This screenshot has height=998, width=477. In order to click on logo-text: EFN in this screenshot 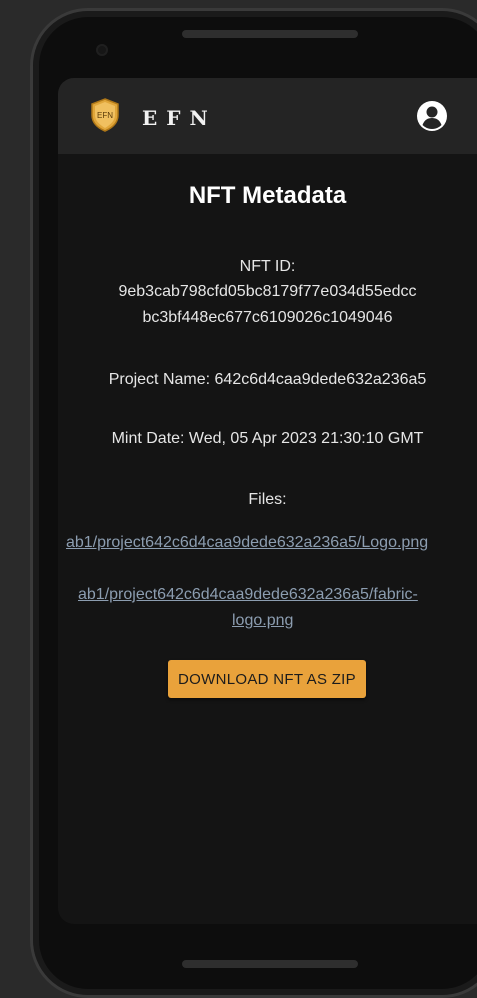, I will do `click(105, 115)`.